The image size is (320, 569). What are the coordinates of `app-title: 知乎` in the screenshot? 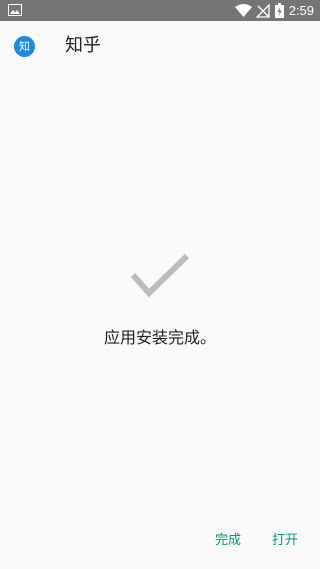 It's located at (83, 45).